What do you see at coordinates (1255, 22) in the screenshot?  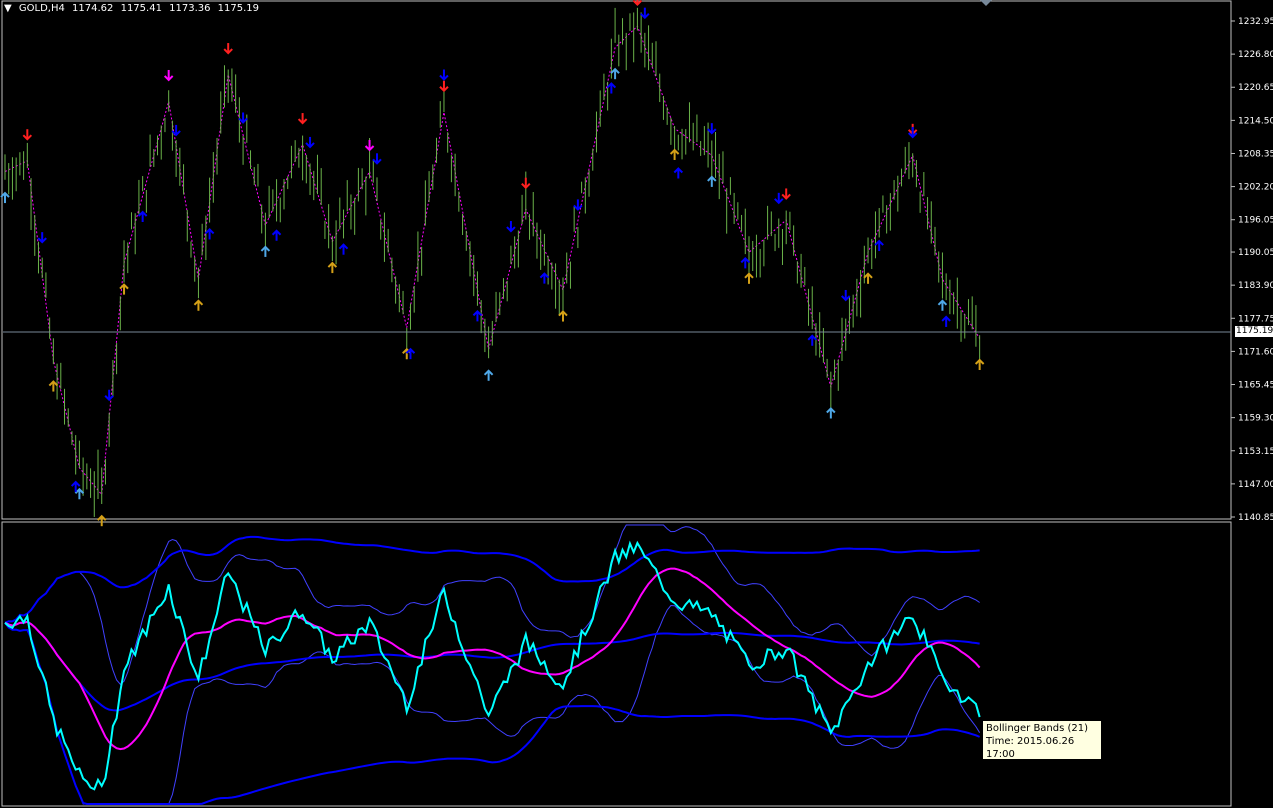 I see `y-tick-label: 1232.95` at bounding box center [1255, 22].